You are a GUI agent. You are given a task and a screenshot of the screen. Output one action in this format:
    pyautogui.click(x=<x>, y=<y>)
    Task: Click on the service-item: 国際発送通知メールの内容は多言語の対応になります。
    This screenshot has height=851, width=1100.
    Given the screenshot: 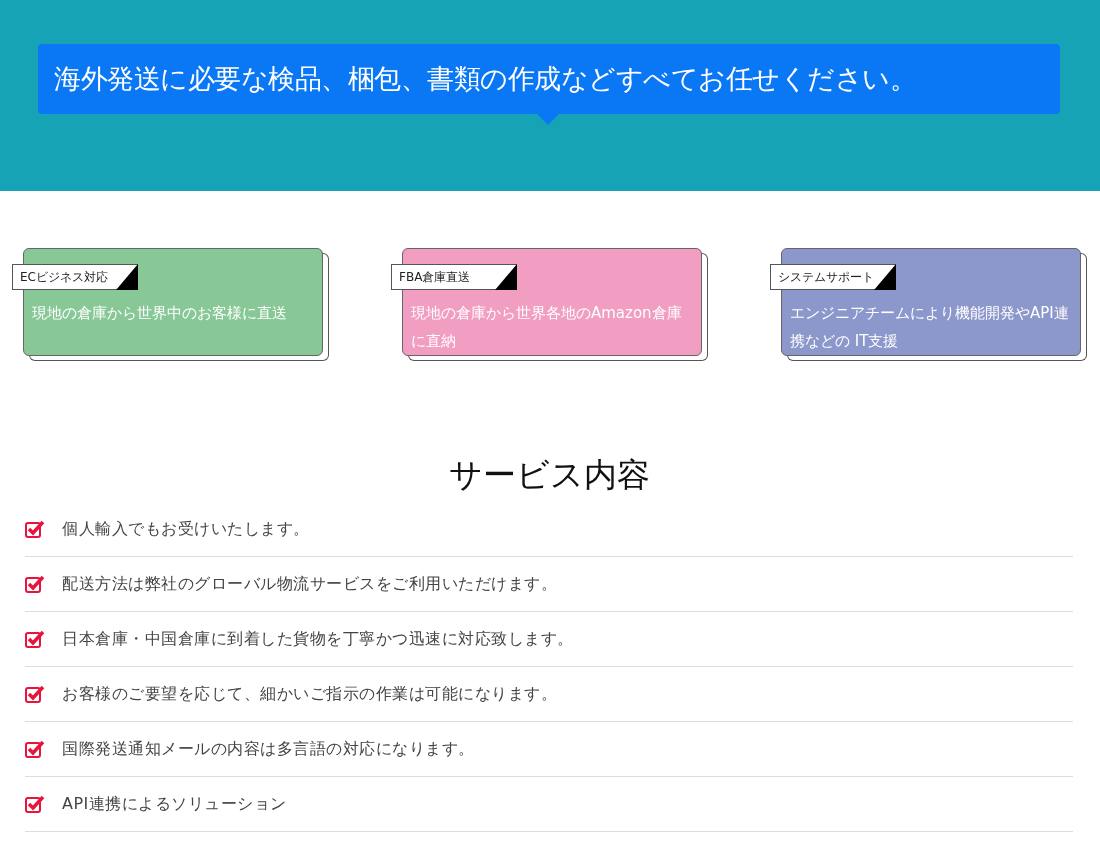 What is the action you would take?
    pyautogui.click(x=268, y=749)
    